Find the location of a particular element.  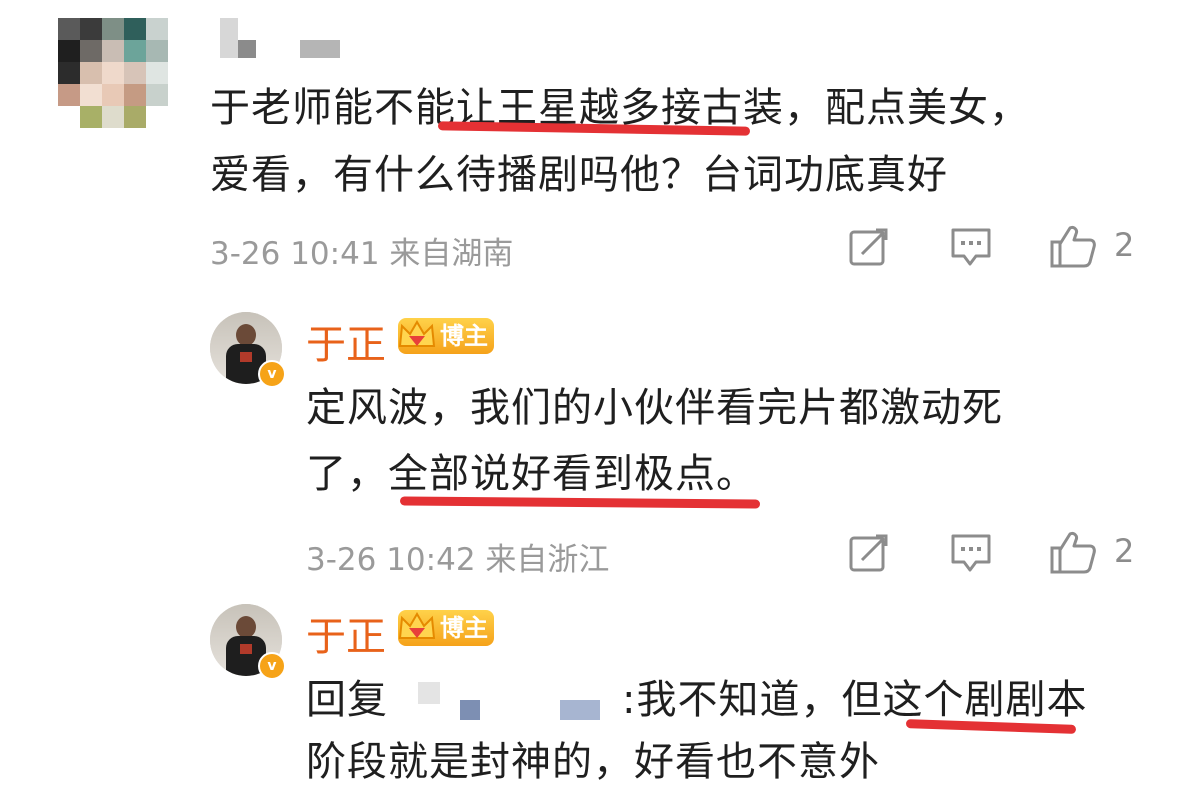

reply-text-line-2: 了，全部说好看到极点。 is located at coordinates (531, 474).